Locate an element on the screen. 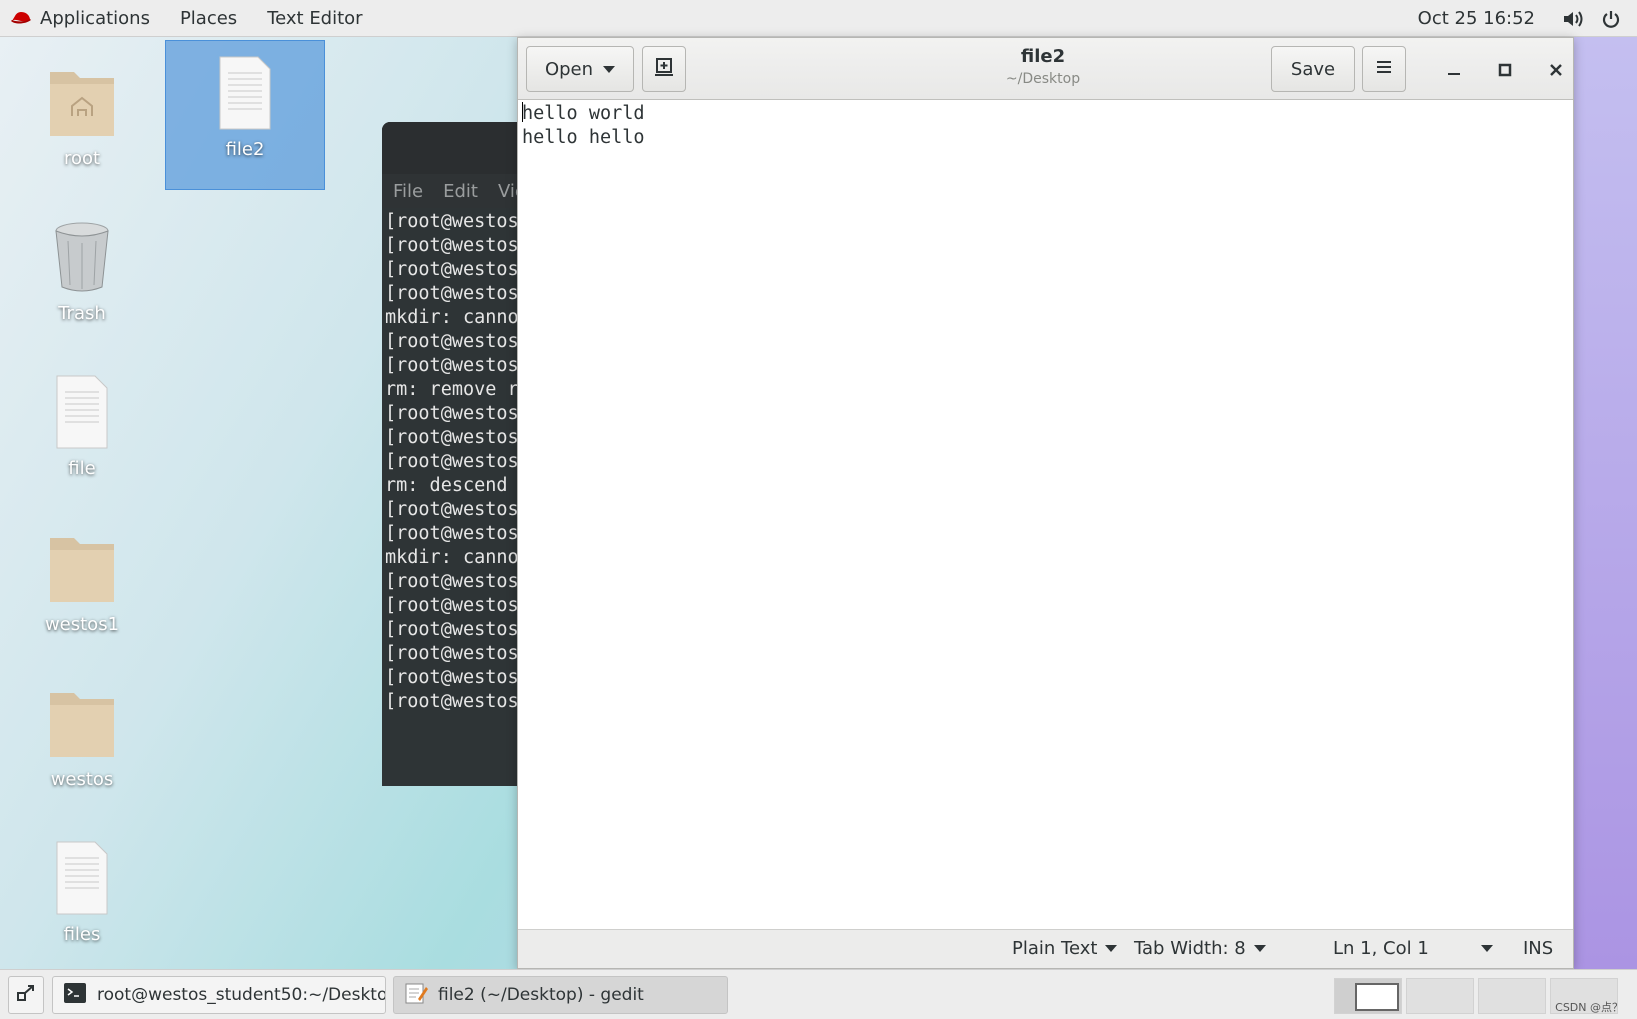 The width and height of the screenshot is (1637, 1019). terminal-menu-edit: Edit is located at coordinates (460, 191).